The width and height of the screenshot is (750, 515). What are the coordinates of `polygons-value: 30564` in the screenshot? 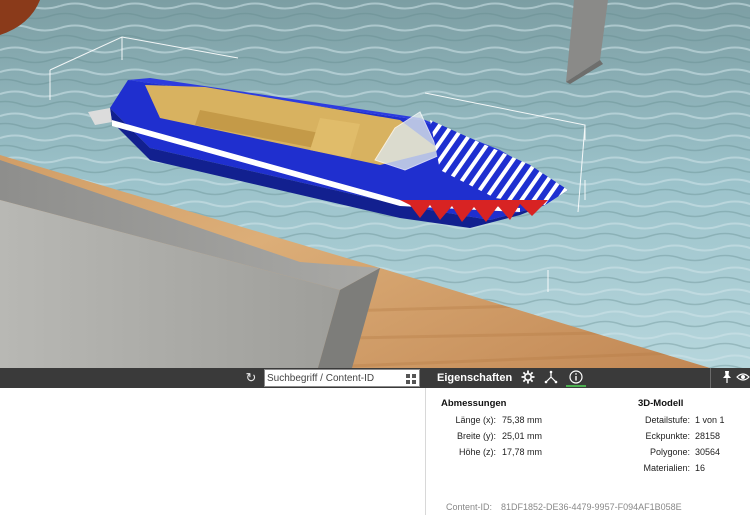 It's located at (708, 452).